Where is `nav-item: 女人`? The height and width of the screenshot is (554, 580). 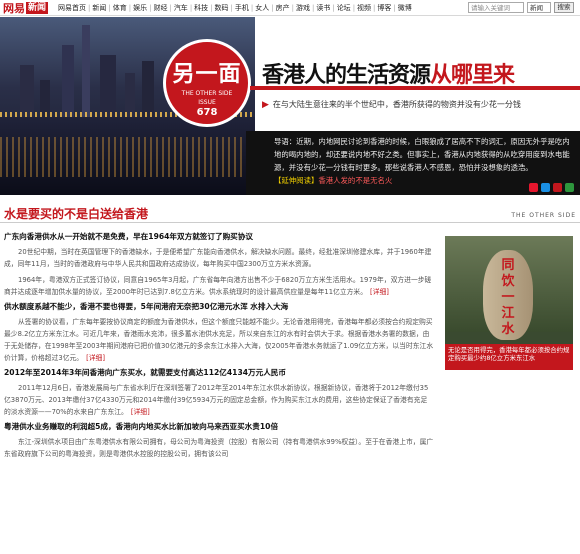 nav-item: 女人 is located at coordinates (262, 8).